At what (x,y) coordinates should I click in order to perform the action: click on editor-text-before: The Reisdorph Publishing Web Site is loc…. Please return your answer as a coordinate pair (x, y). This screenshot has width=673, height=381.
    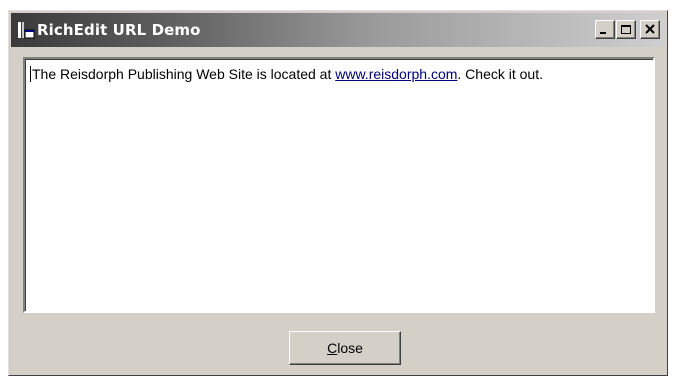
    Looking at the image, I should click on (184, 74).